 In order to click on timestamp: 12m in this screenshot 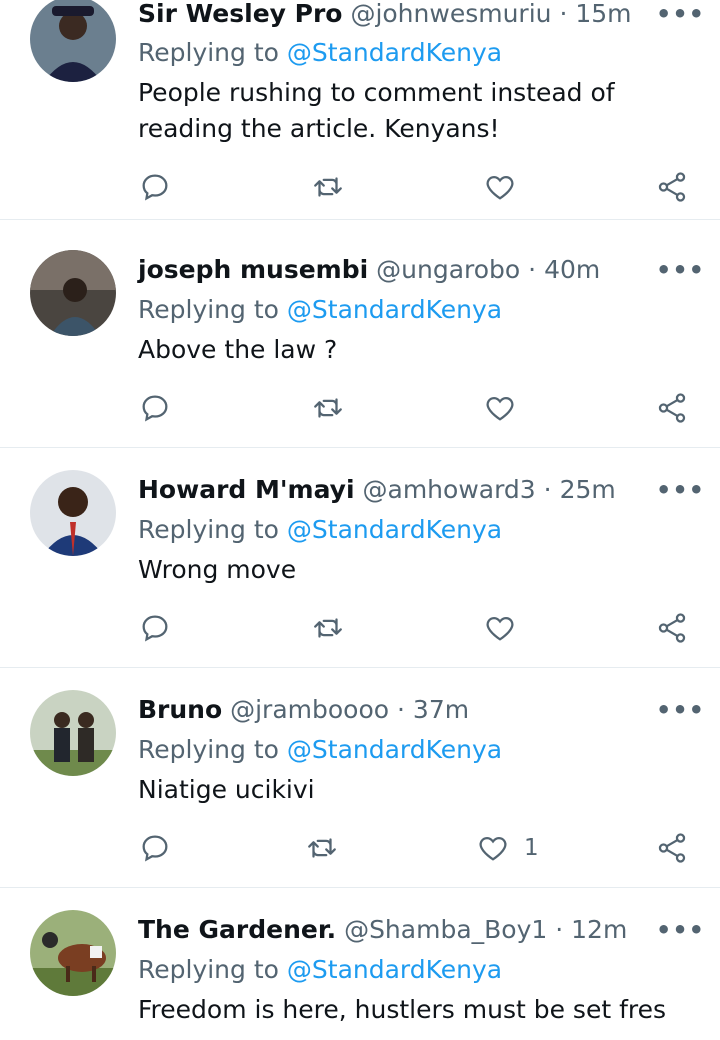, I will do `click(599, 929)`.